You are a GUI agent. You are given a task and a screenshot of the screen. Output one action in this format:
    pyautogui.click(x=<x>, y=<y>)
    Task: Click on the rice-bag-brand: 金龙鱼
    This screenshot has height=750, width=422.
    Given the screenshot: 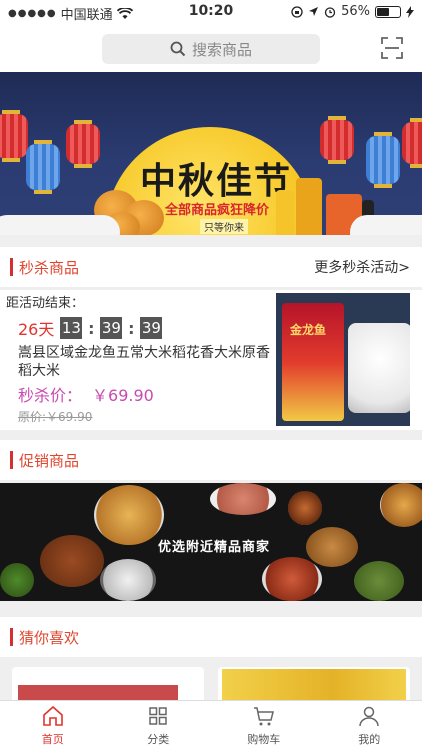 What is the action you would take?
    pyautogui.click(x=308, y=330)
    